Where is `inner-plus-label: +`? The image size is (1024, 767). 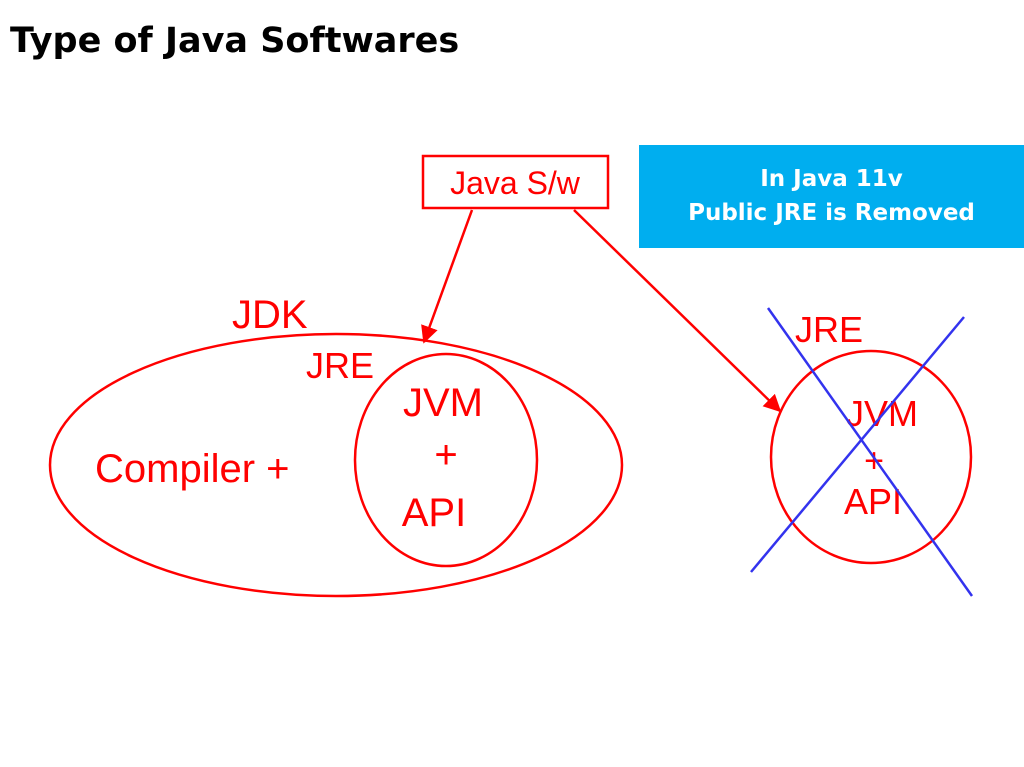
inner-plus-label: + is located at coordinates (445, 455).